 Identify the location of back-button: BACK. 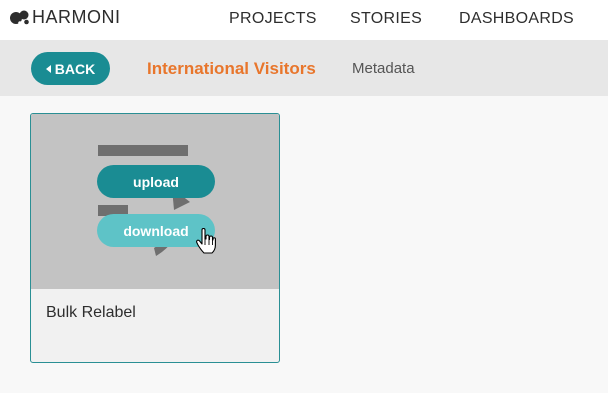
(70, 68).